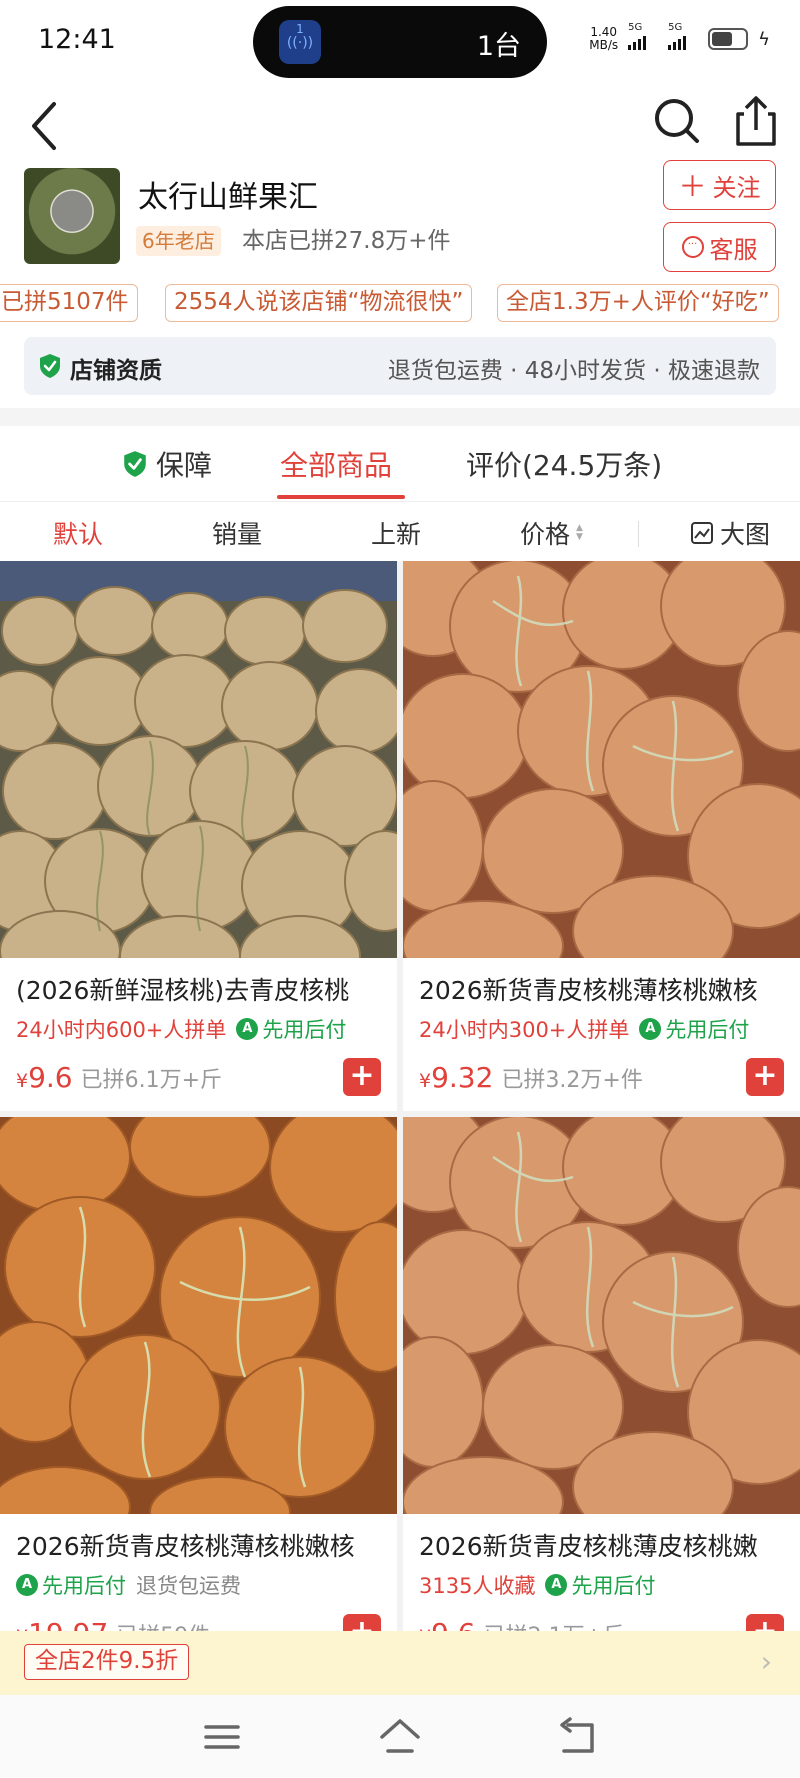  I want to click on product-title: (2026新鲜湿核桃)去青皮核桃, so click(183, 990).